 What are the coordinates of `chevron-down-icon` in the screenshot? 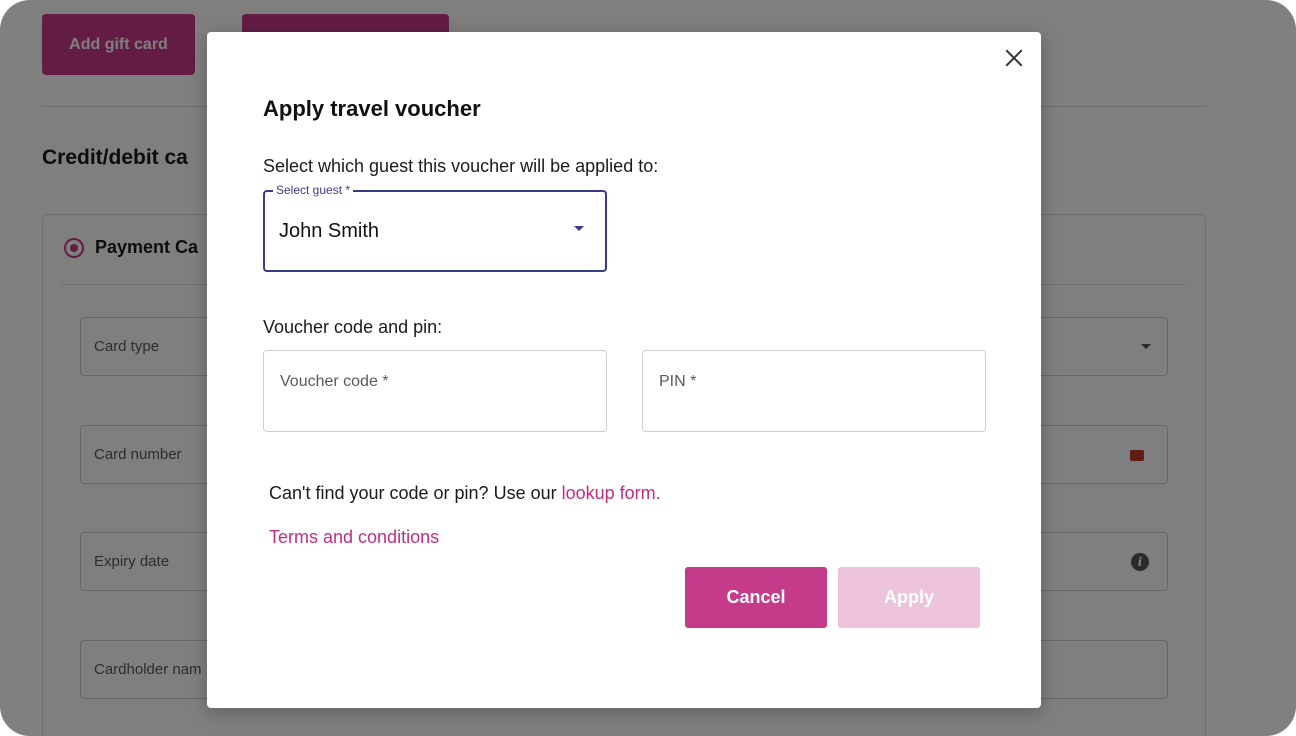 It's located at (579, 228).